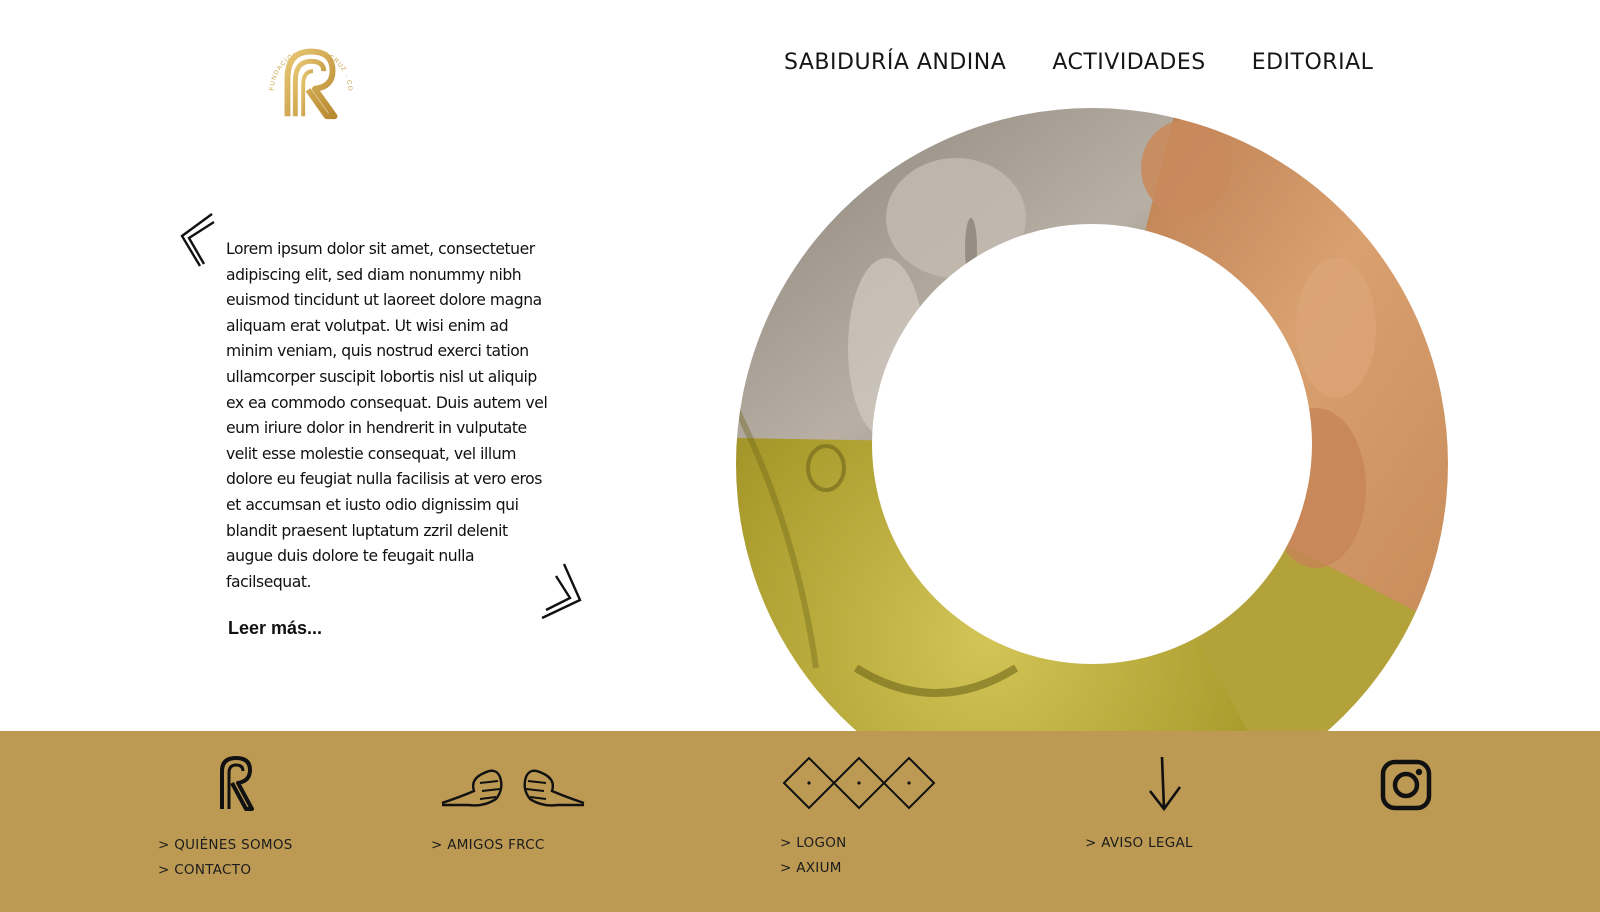 The image size is (1600, 912). Describe the element at coordinates (861, 783) in the screenshot. I see `diamonds-icon` at that location.